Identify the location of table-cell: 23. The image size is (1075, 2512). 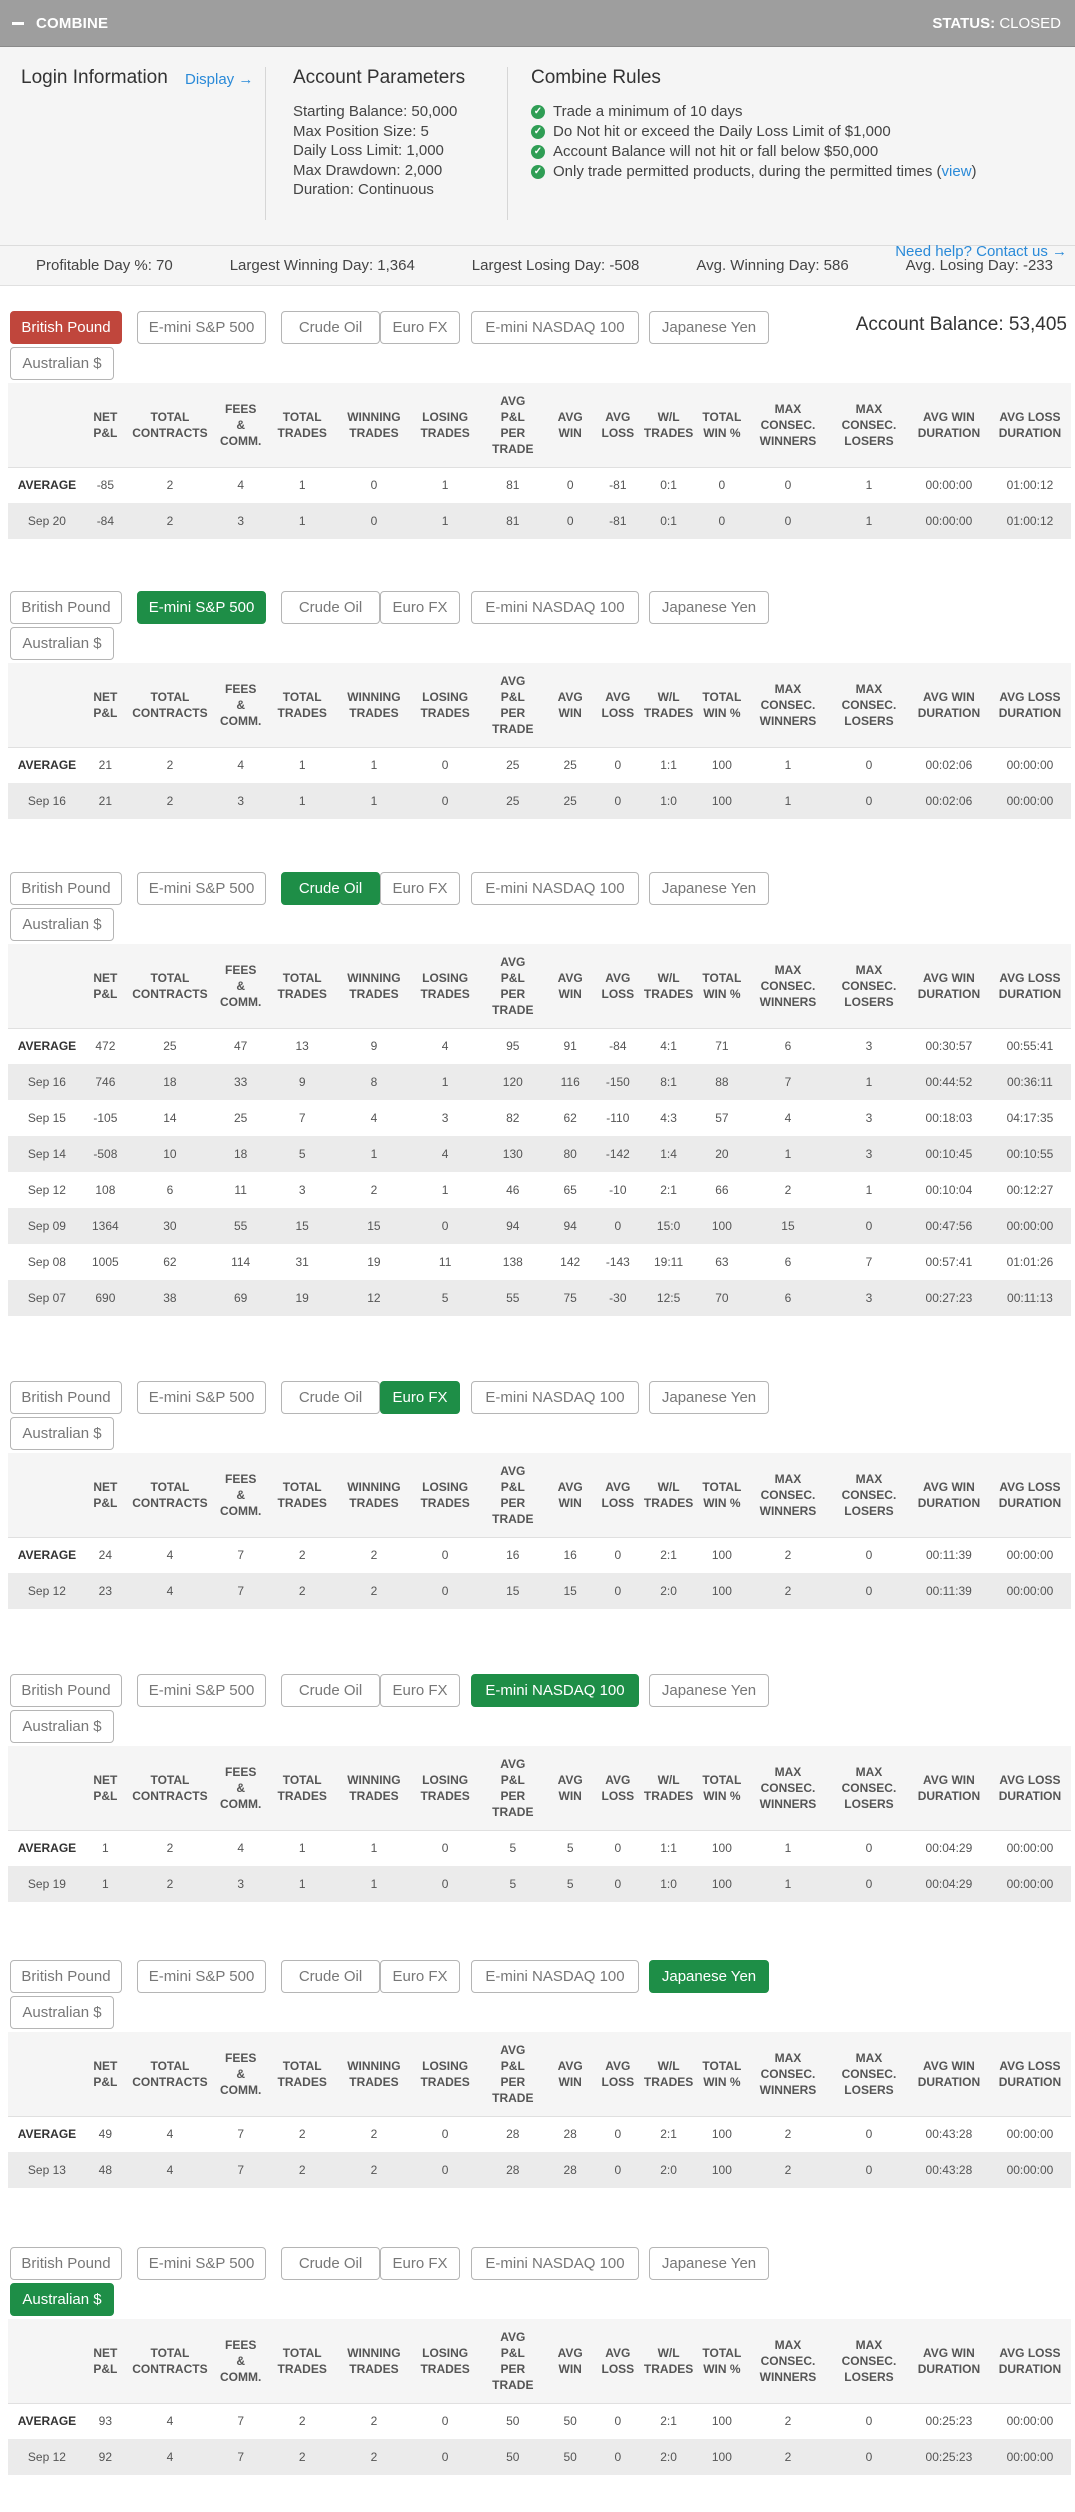
(105, 1591).